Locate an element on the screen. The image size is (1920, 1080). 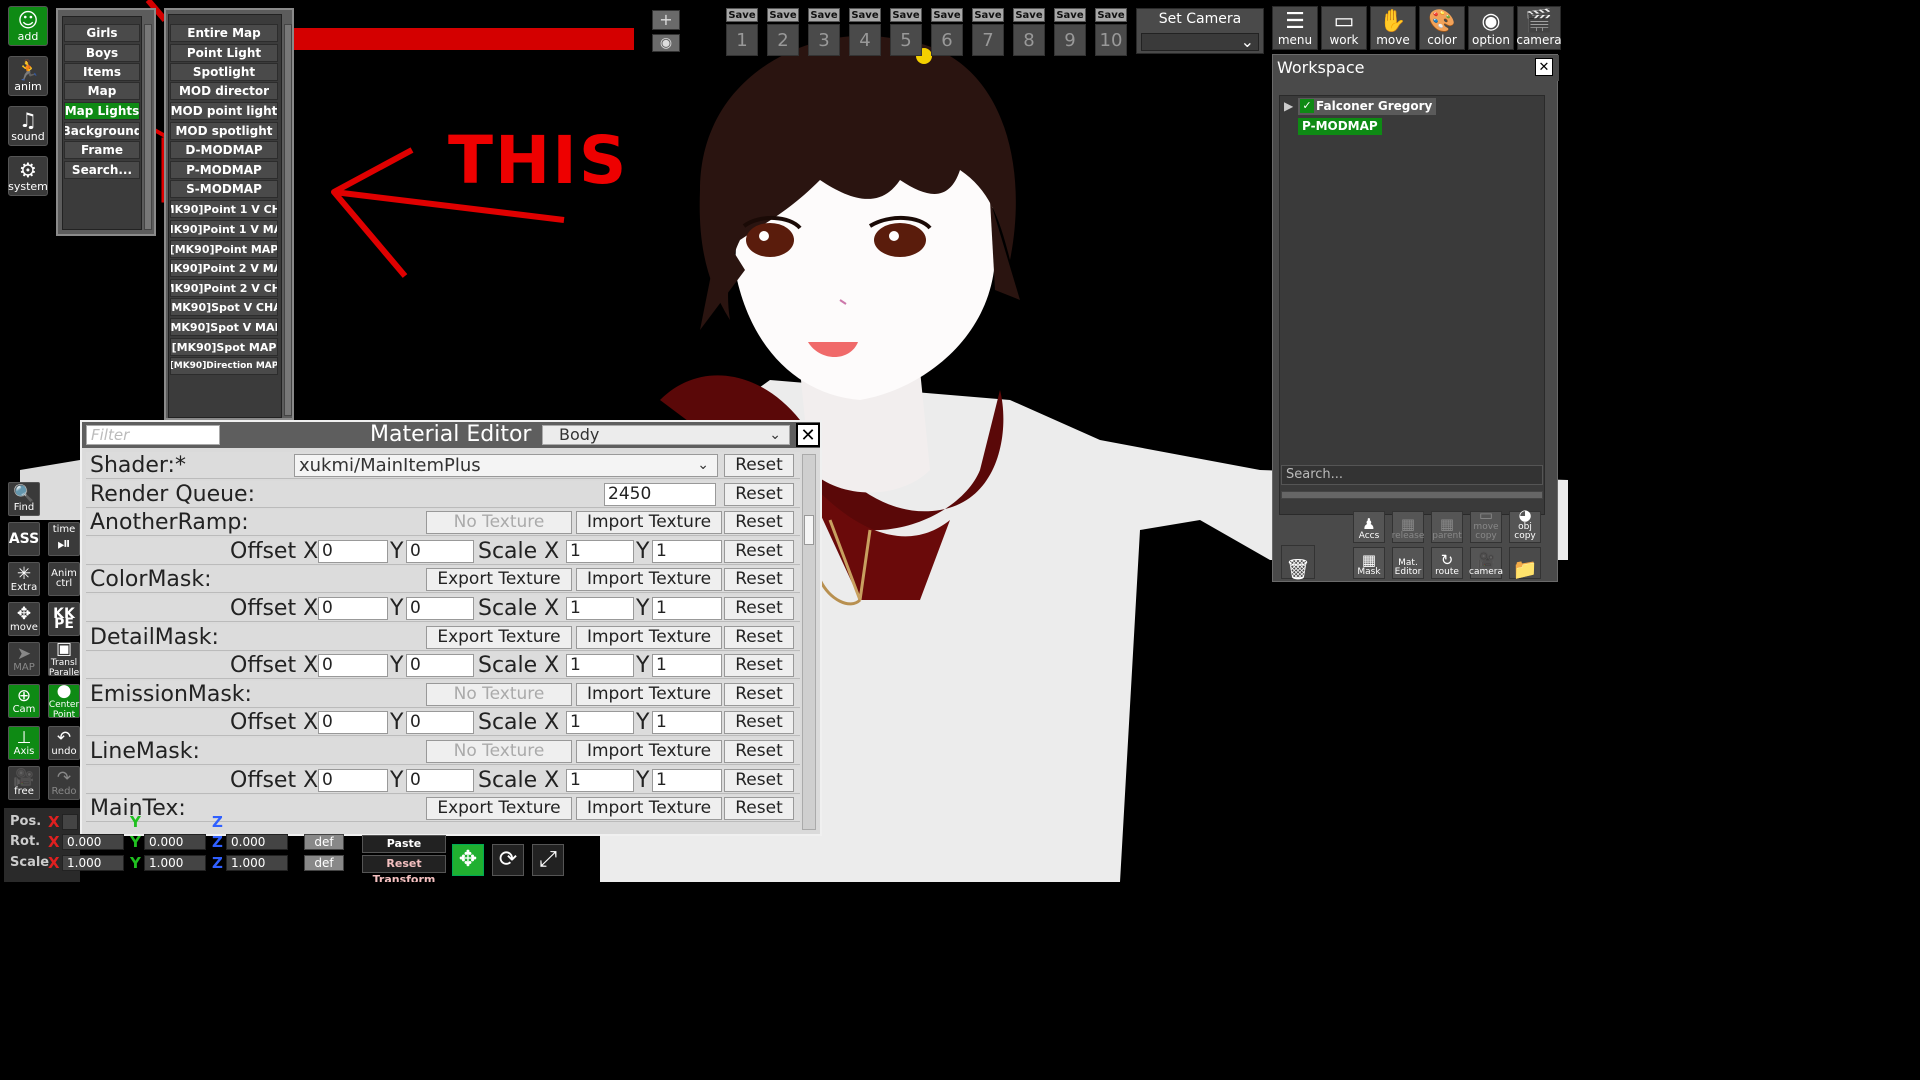
rot-def-button: def is located at coordinates (324, 842).